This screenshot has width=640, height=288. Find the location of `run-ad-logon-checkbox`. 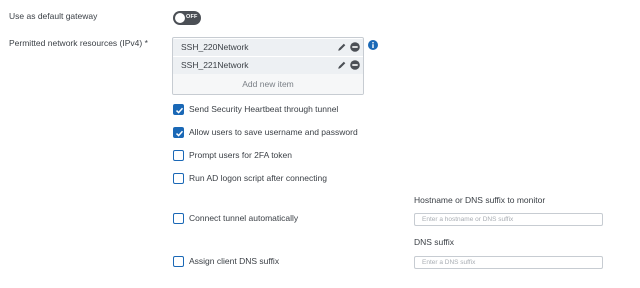

run-ad-logon-checkbox is located at coordinates (178, 178).